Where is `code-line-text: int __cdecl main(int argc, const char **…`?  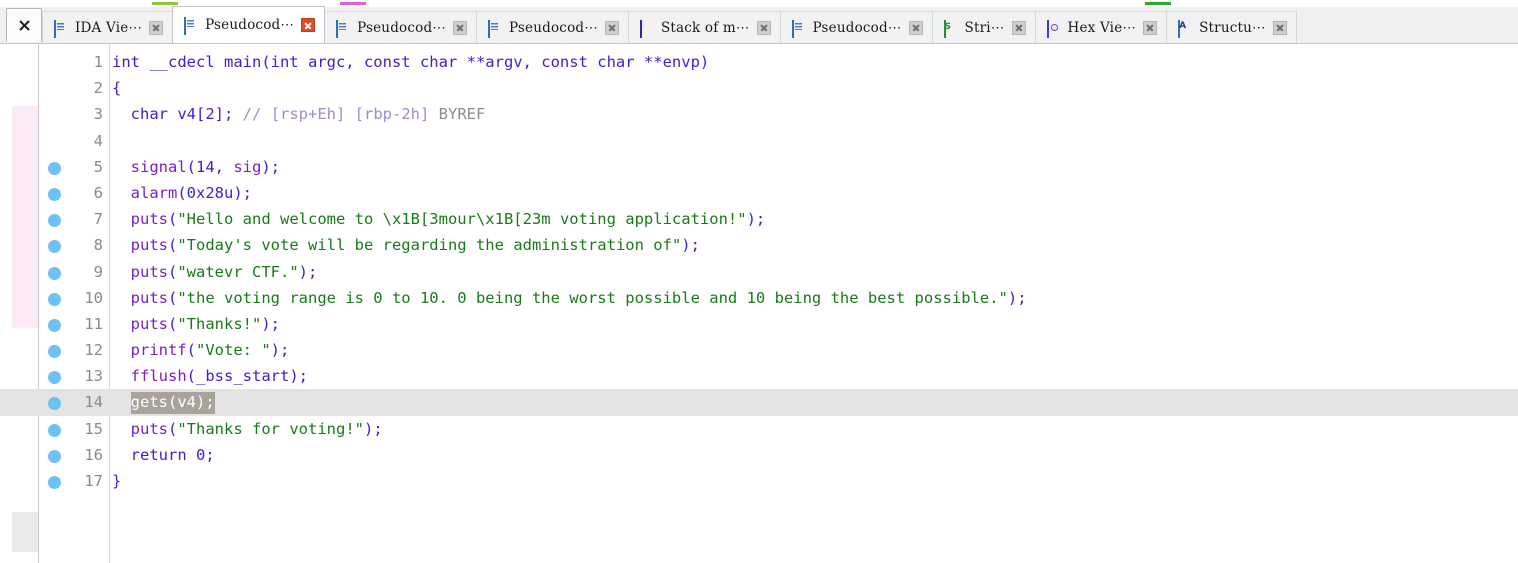
code-line-text: int __cdecl main(int argc, const char **… is located at coordinates (410, 62).